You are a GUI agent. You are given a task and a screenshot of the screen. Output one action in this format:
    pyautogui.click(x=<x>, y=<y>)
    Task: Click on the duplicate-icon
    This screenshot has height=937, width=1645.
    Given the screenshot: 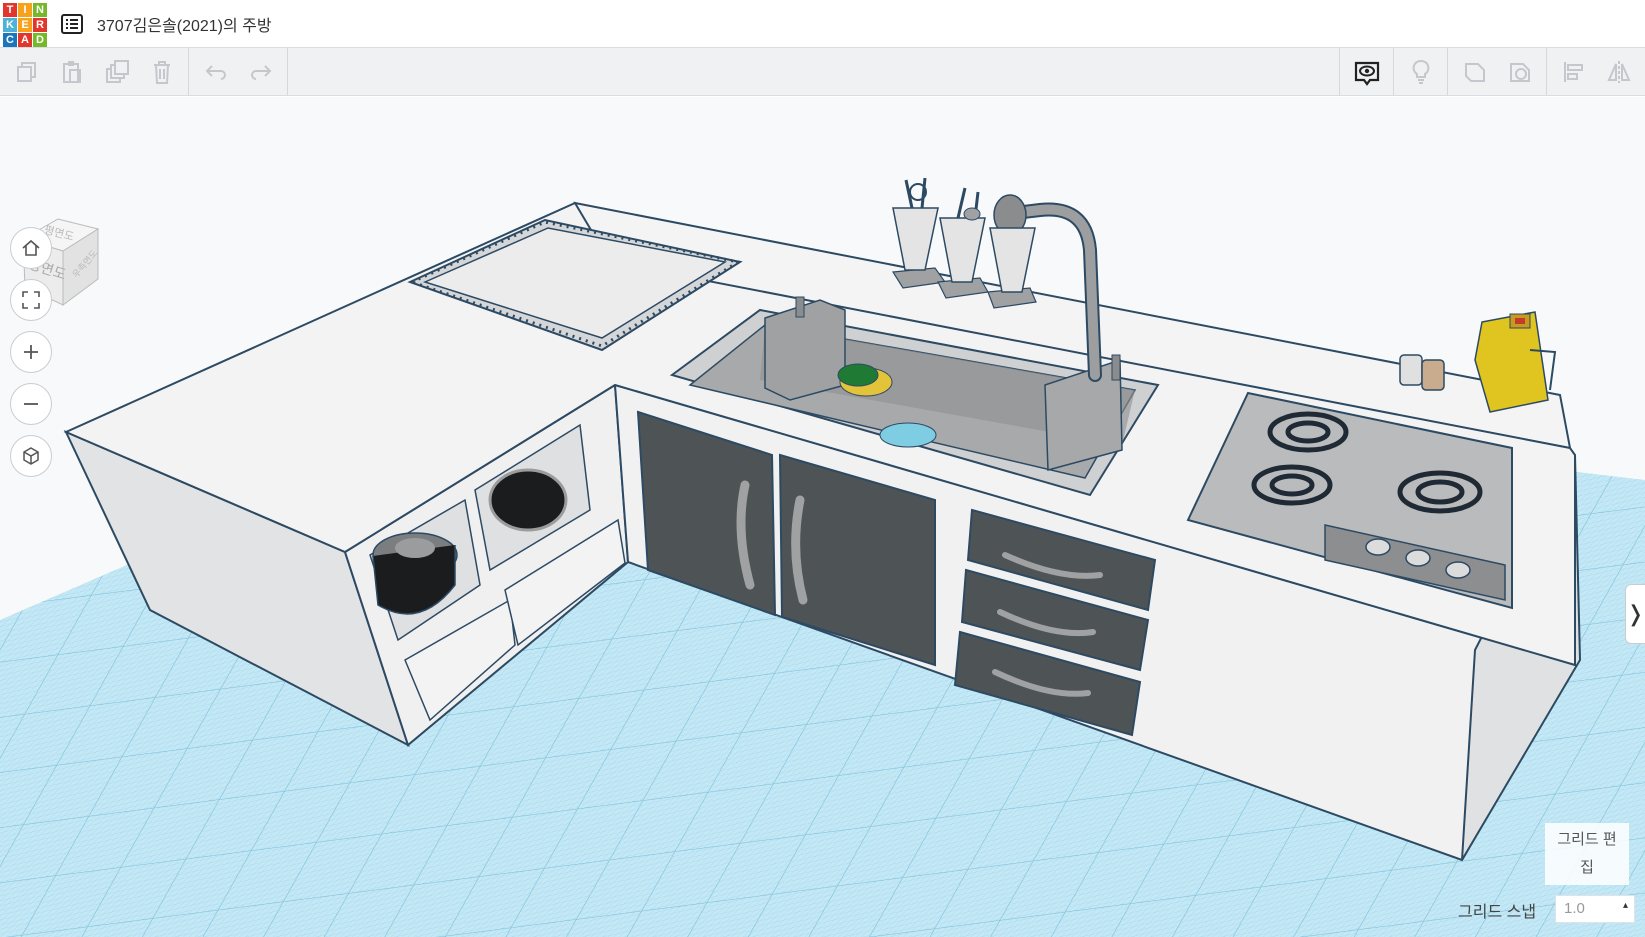 What is the action you would take?
    pyautogui.click(x=116, y=71)
    